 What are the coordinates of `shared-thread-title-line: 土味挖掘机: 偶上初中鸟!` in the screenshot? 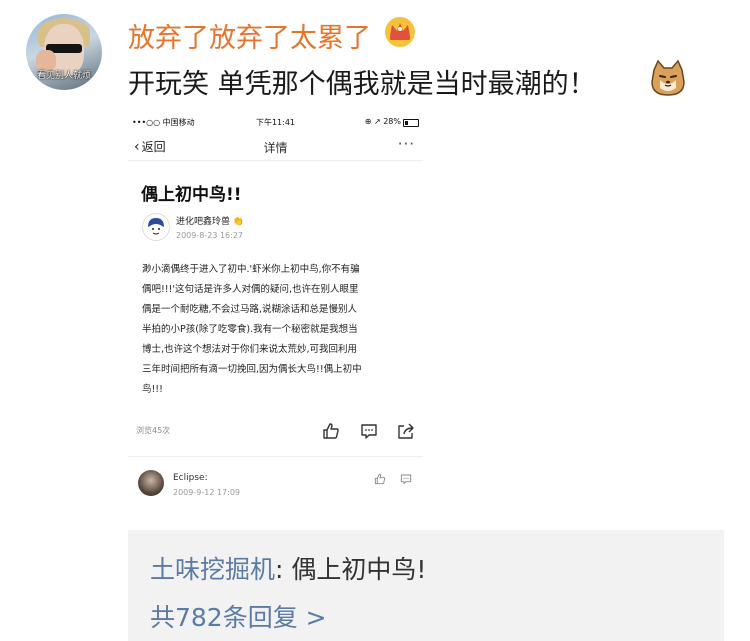 It's located at (288, 568).